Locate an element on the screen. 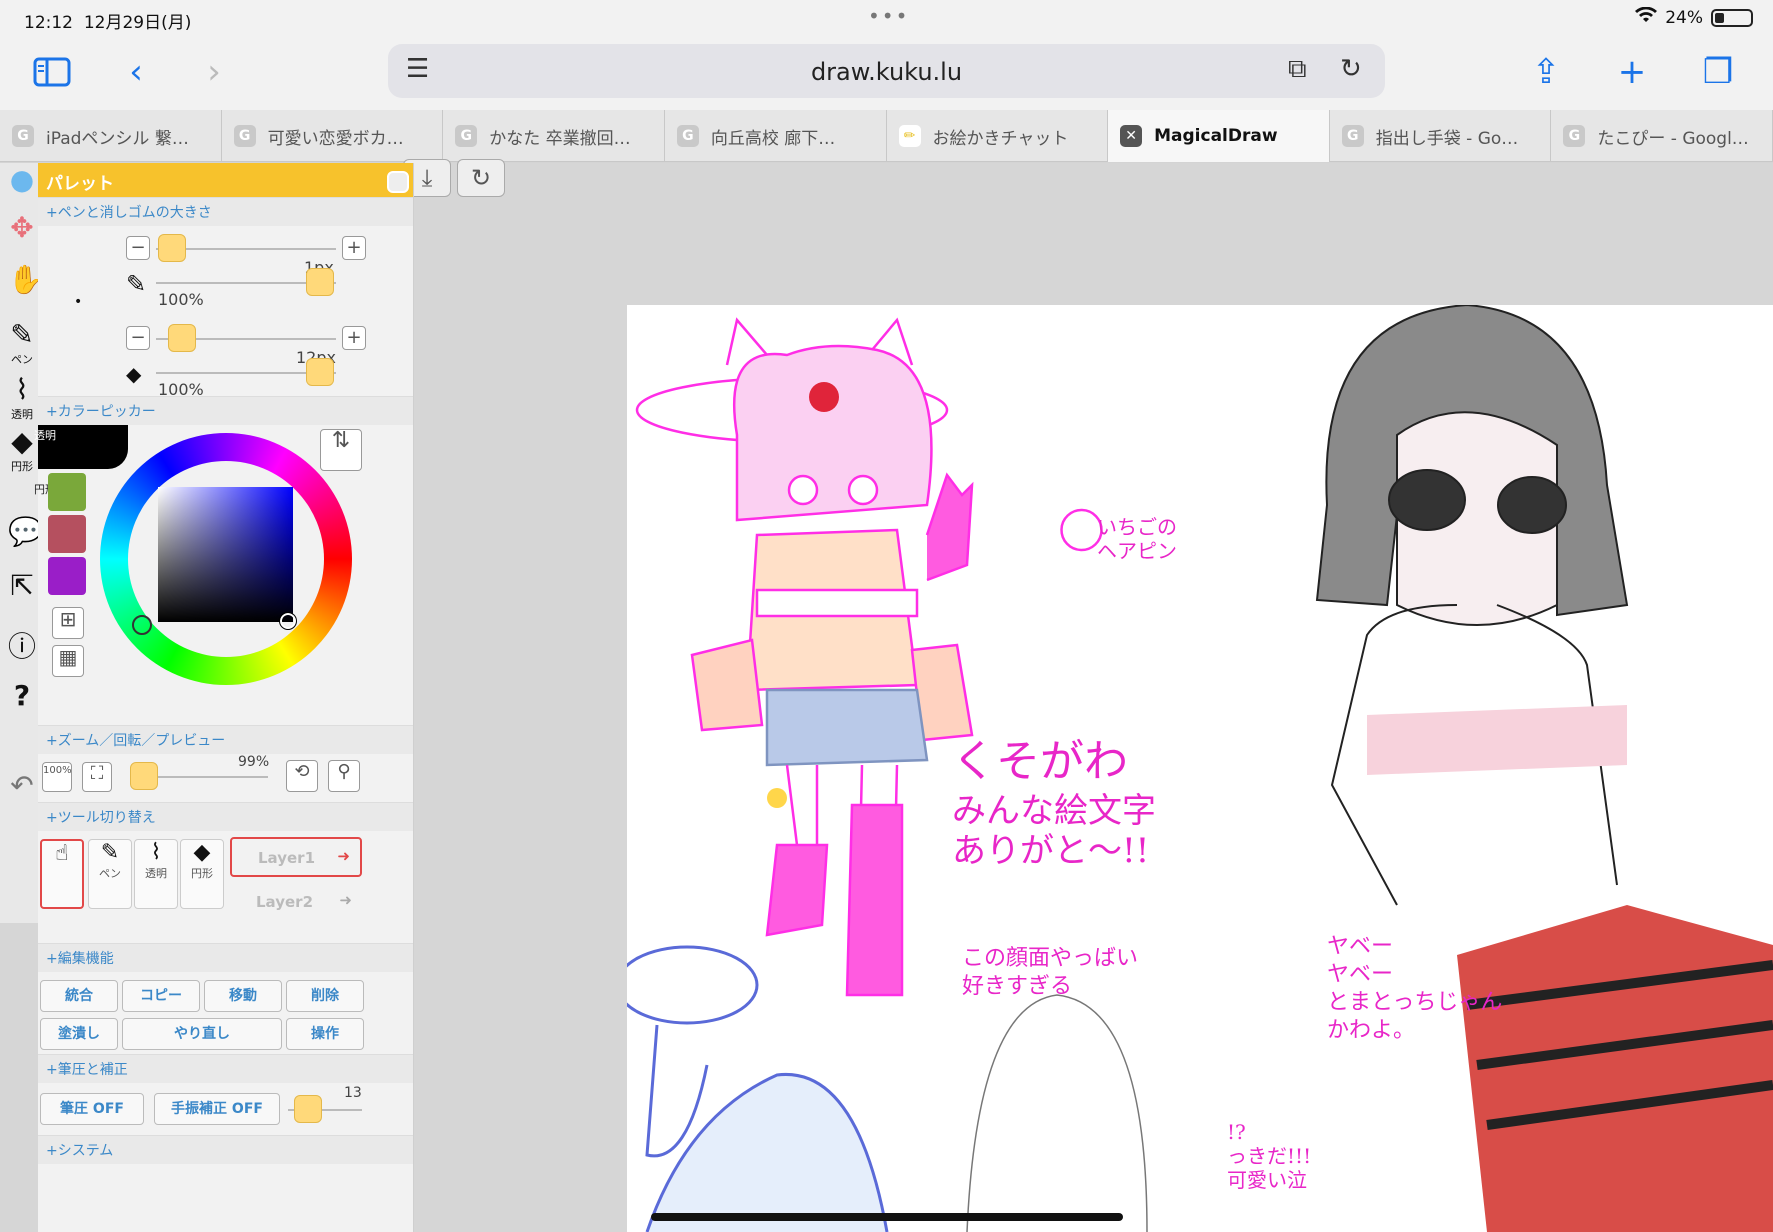 The image size is (1773, 1232). refresh-icon: ↻ is located at coordinates (481, 178).